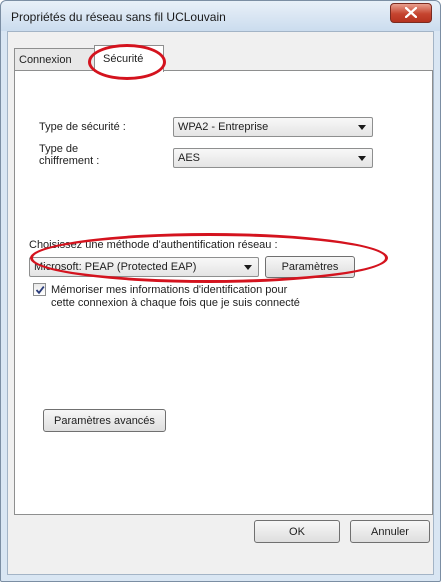  What do you see at coordinates (45, 60) in the screenshot?
I see `tab-connexion-label: Connexion` at bounding box center [45, 60].